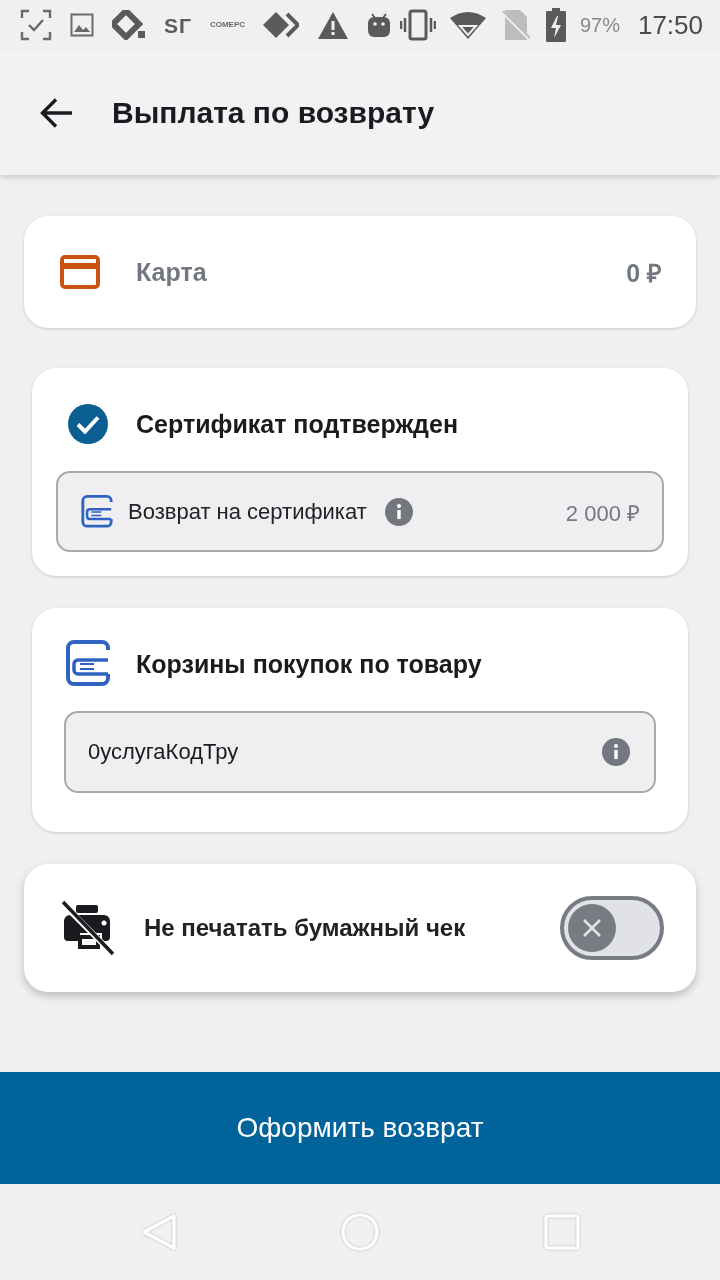 Image resolution: width=720 pixels, height=1280 pixels. What do you see at coordinates (599, 25) in the screenshot?
I see `battery-percent: 97%` at bounding box center [599, 25].